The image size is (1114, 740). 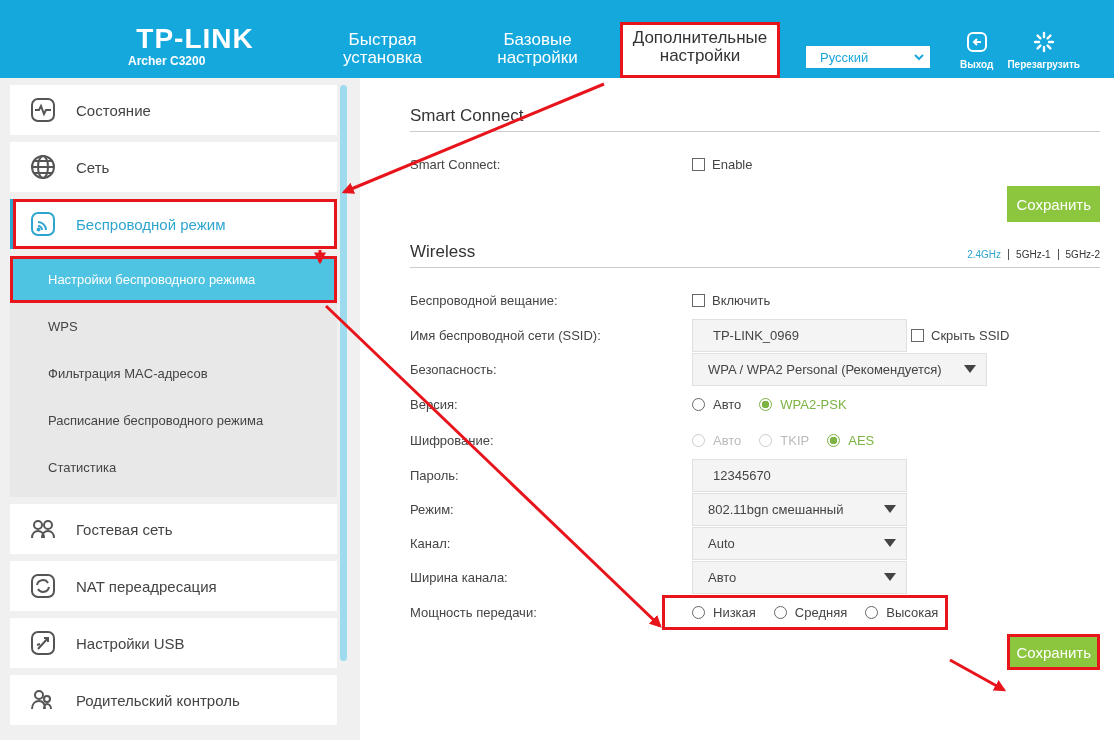 I want to click on usb-icon, so click(x=43, y=643).